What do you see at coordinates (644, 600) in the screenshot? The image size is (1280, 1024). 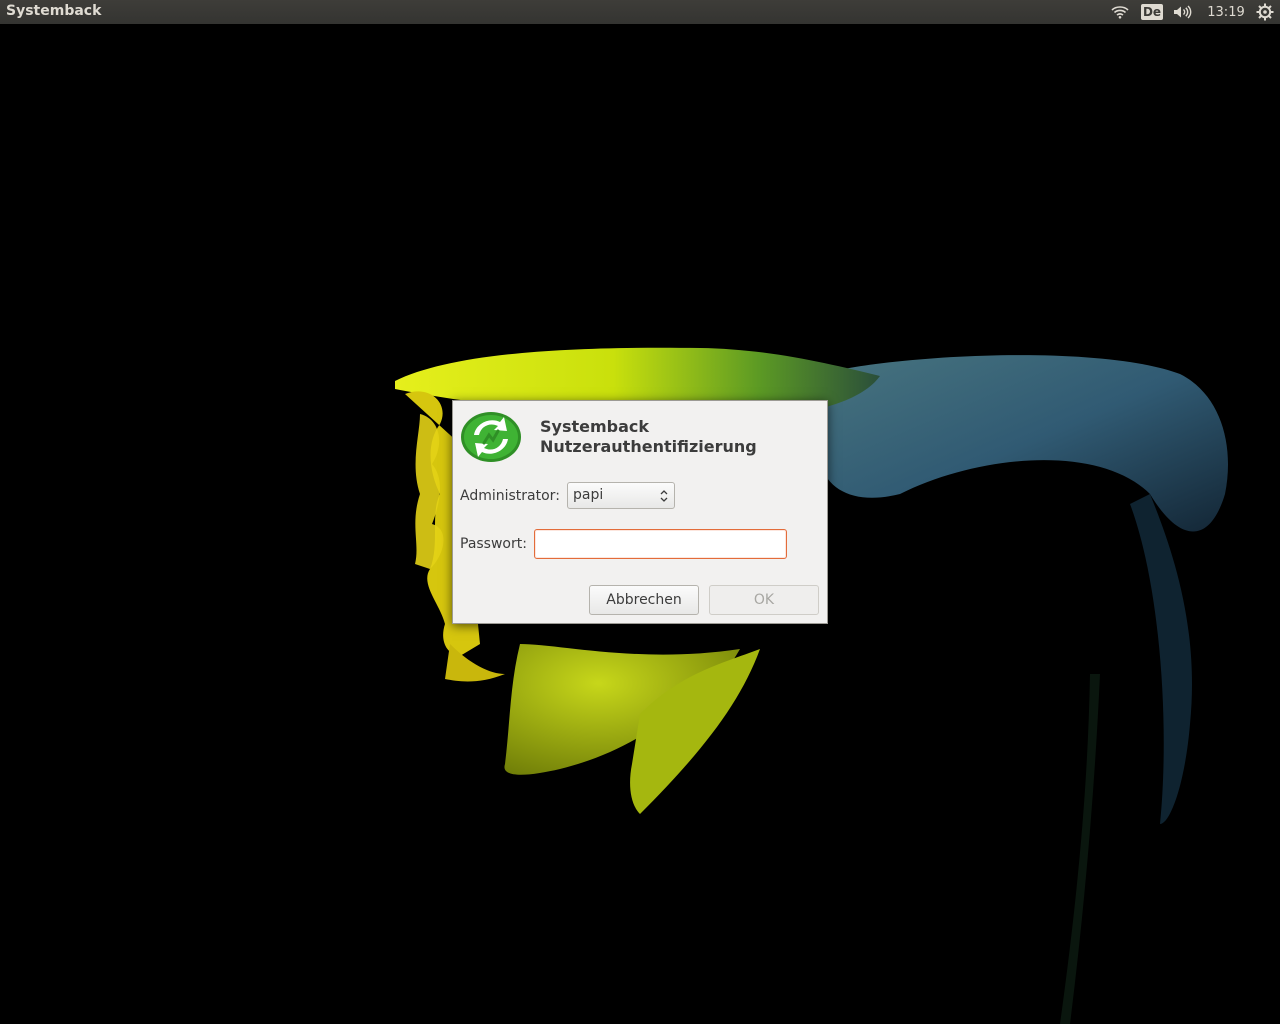 I see `cancel-button: Abbrechen` at bounding box center [644, 600].